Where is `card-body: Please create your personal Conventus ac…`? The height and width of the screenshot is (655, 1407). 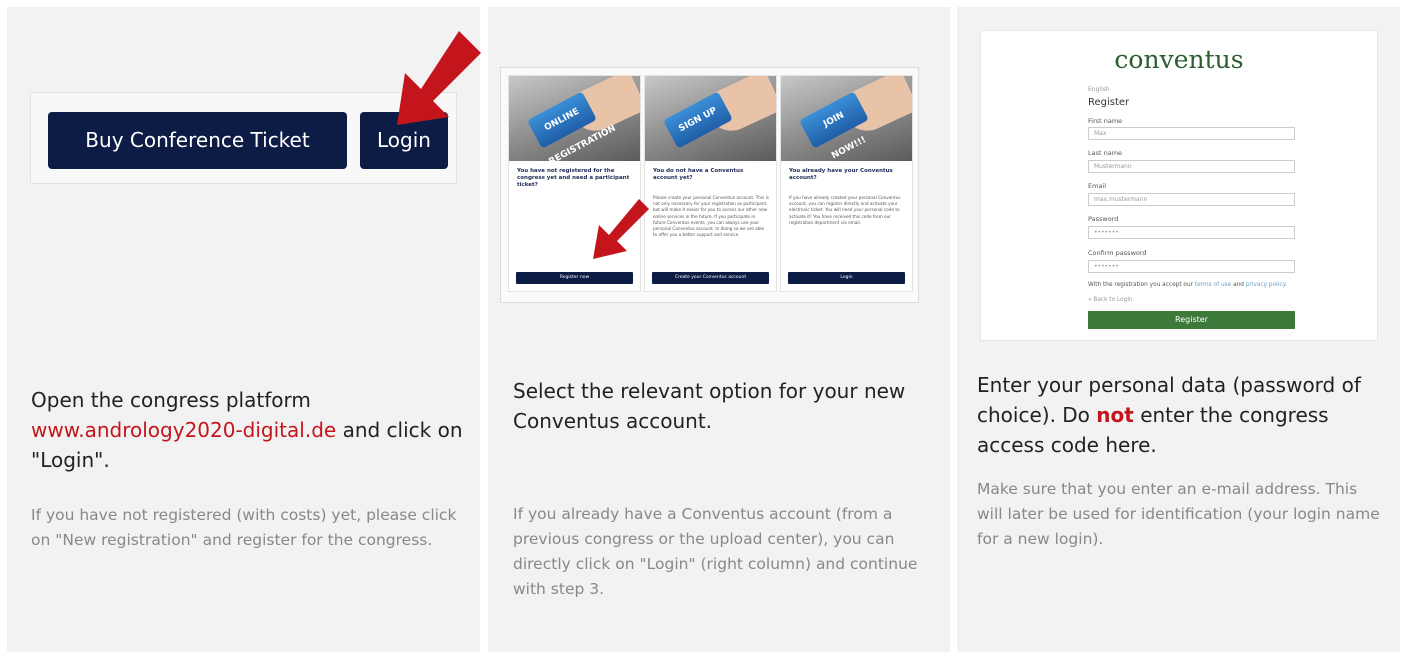 card-body: Please create your personal Conventus ac… is located at coordinates (711, 216).